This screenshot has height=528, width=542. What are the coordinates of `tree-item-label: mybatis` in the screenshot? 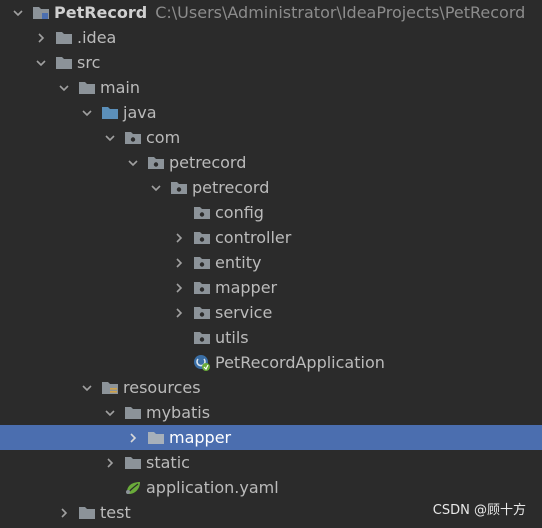 It's located at (178, 412).